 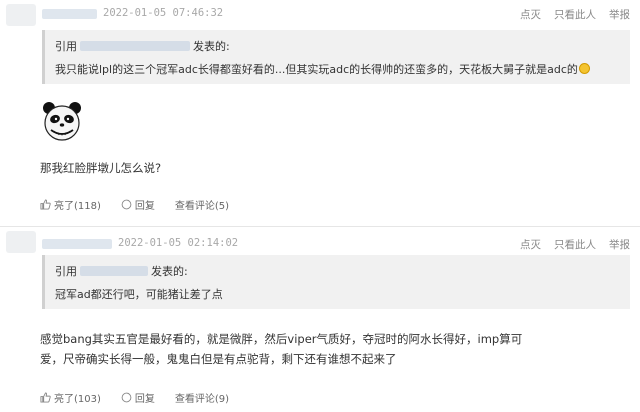 What do you see at coordinates (336, 282) in the screenshot?
I see `quote-block: 引用 发表的: 冠军ad都还行吧，可能猪让差了点` at bounding box center [336, 282].